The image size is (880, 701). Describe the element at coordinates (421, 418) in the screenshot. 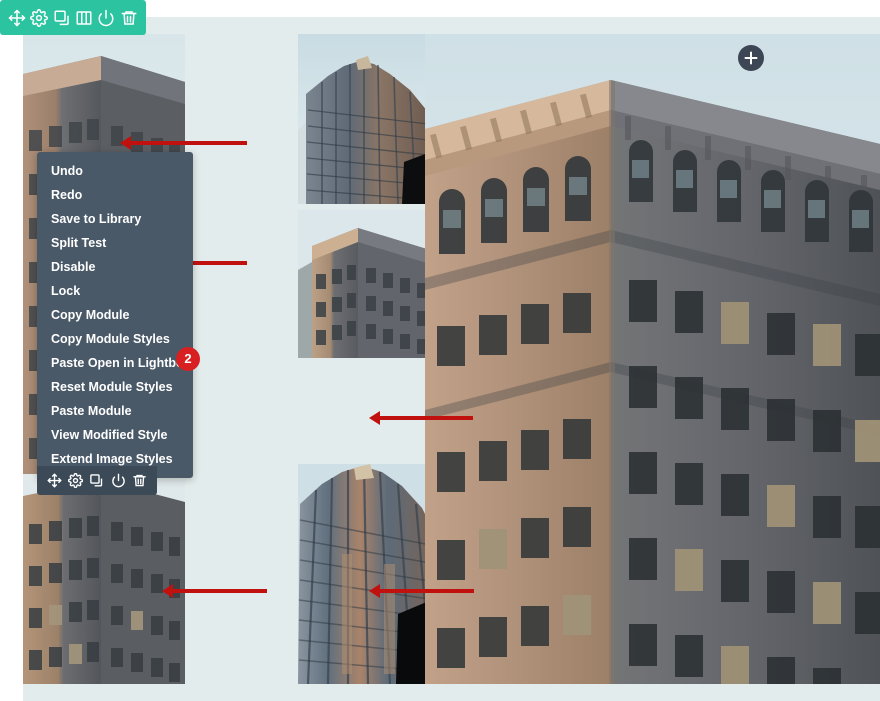

I see `arrow-right-large` at that location.